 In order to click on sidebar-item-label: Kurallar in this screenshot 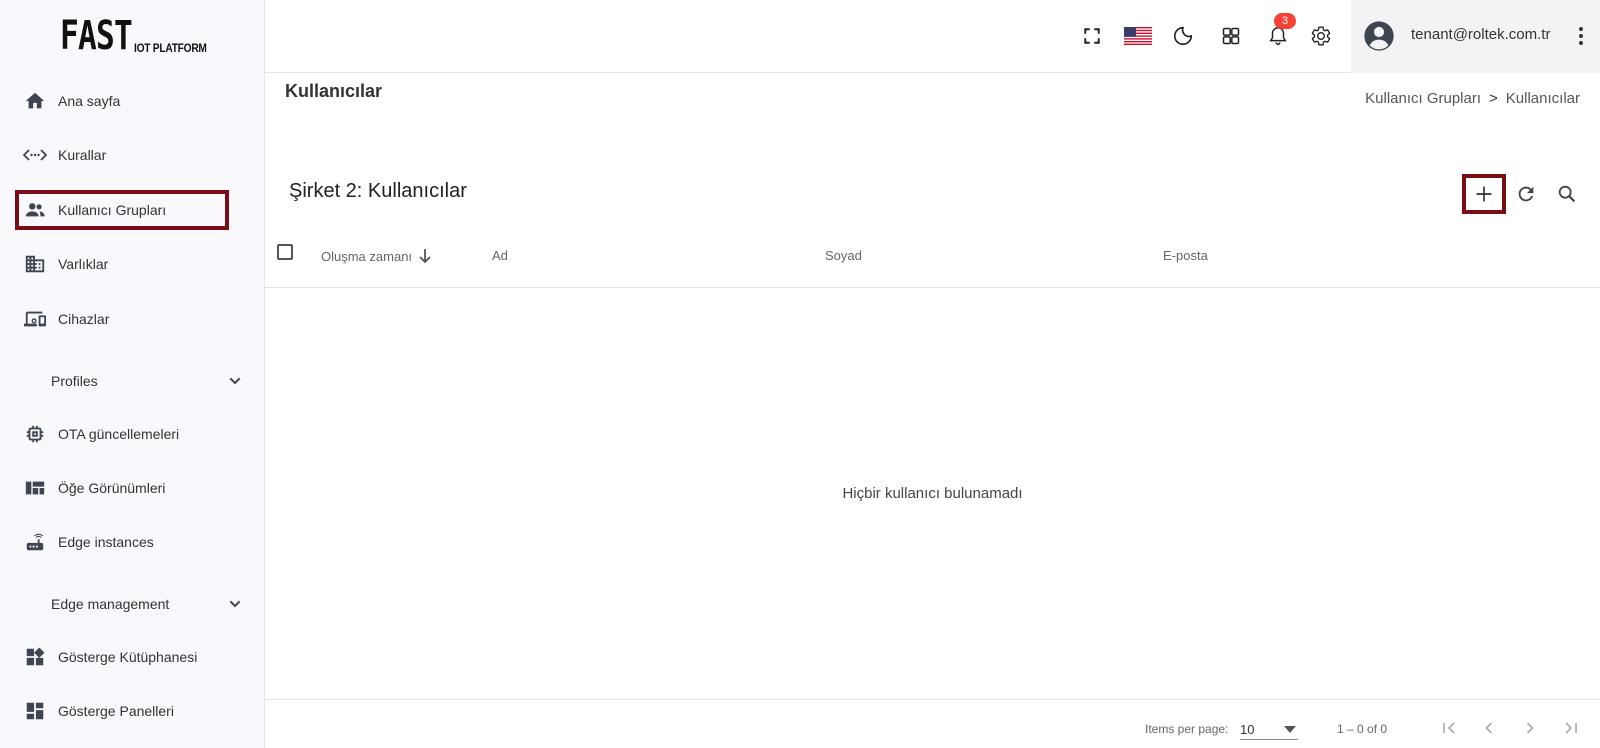, I will do `click(82, 155)`.